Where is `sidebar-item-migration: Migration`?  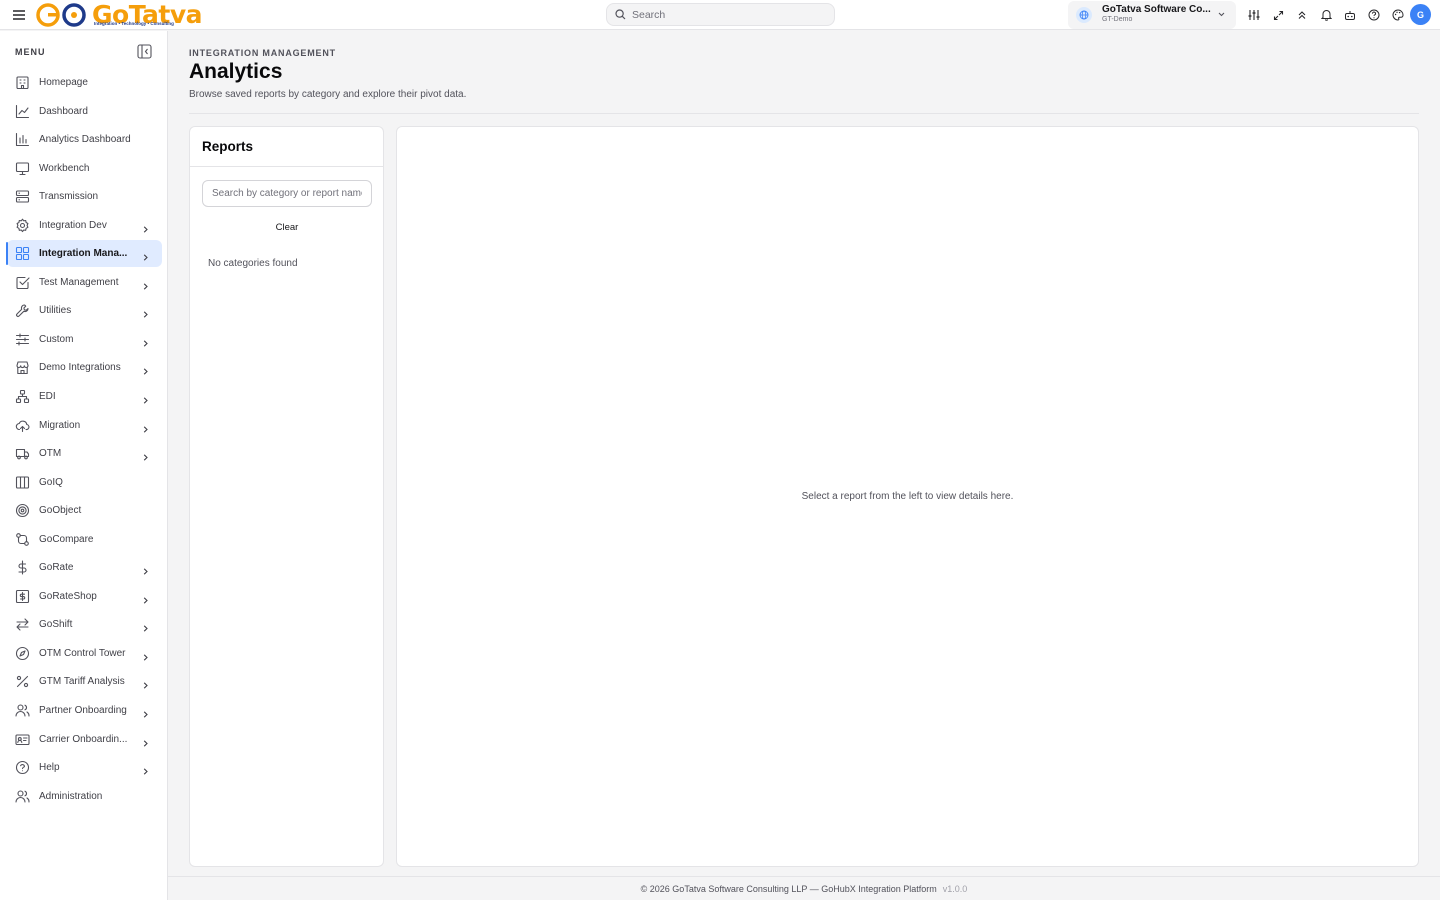
sidebar-item-migration: Migration is located at coordinates (84, 425).